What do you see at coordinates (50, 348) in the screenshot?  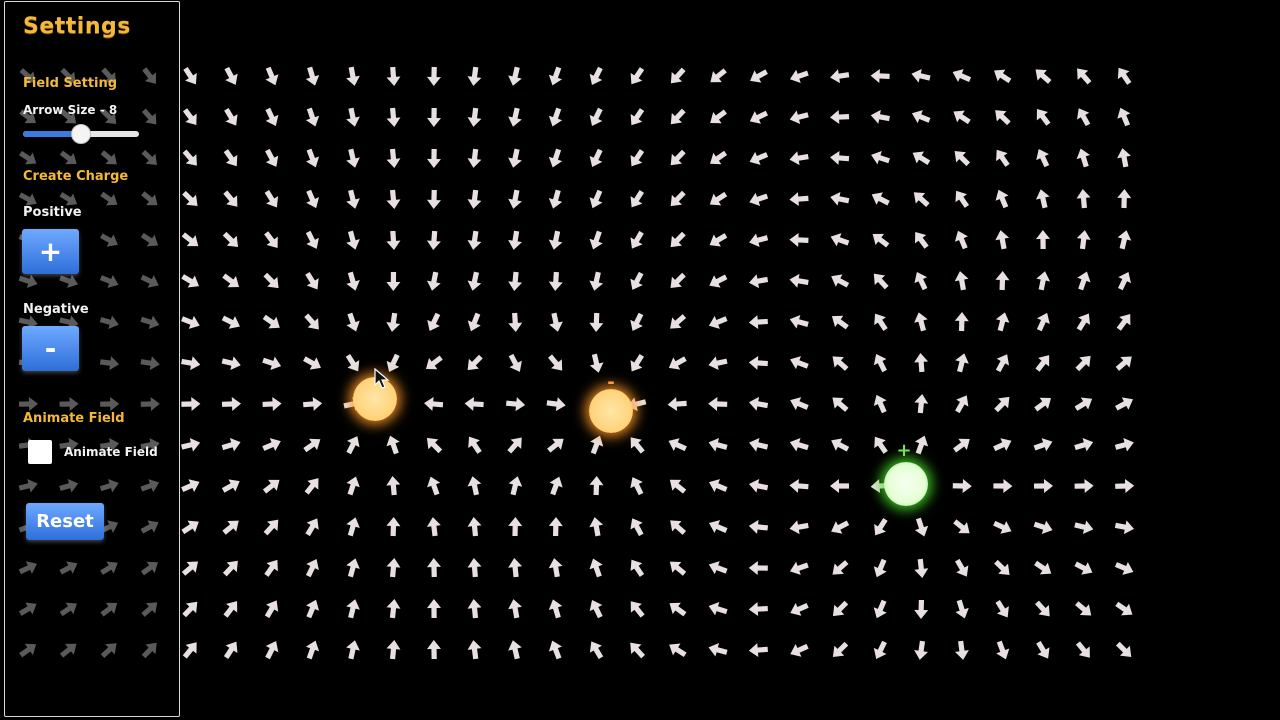 I see `add-negative-charge-button: -` at bounding box center [50, 348].